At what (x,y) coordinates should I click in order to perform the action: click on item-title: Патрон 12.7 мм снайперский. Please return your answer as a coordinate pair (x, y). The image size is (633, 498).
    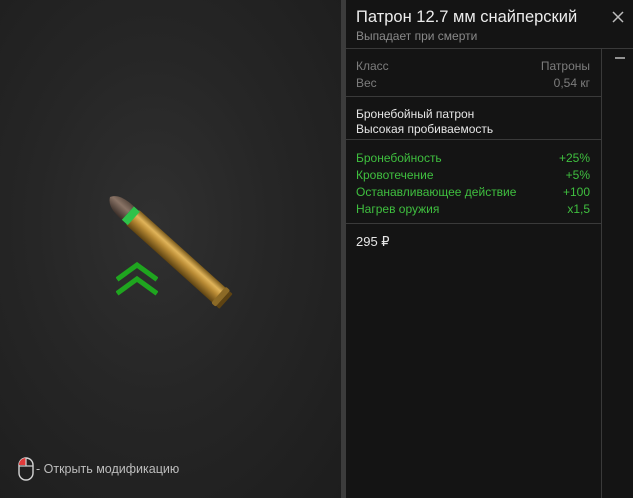
    Looking at the image, I should click on (467, 17).